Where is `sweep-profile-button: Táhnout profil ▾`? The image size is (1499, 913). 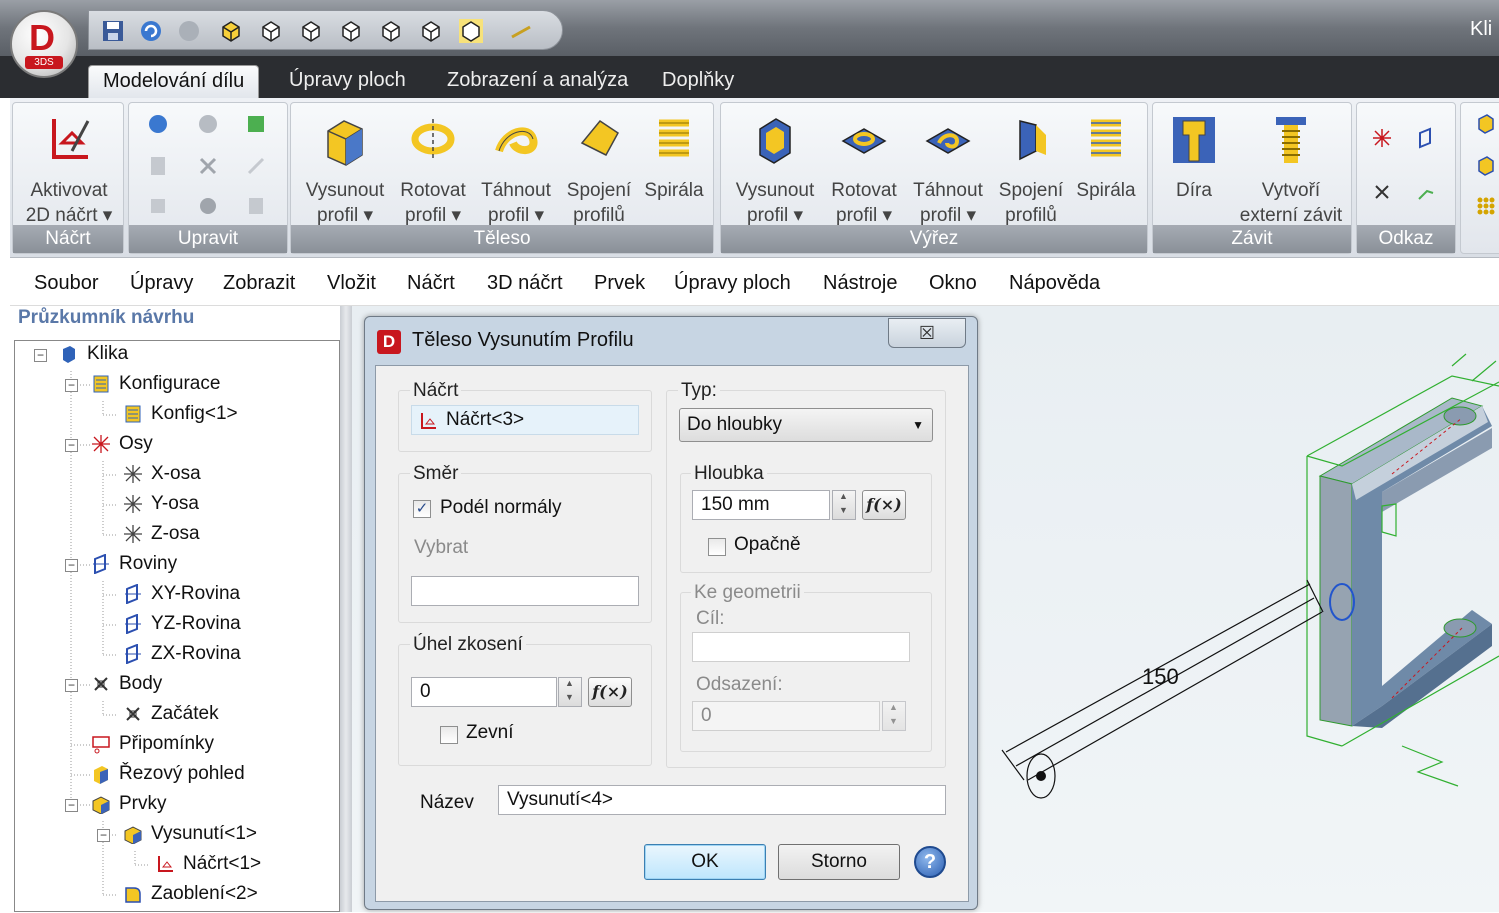
sweep-profile-button: Táhnout profil ▾ is located at coordinates (516, 170).